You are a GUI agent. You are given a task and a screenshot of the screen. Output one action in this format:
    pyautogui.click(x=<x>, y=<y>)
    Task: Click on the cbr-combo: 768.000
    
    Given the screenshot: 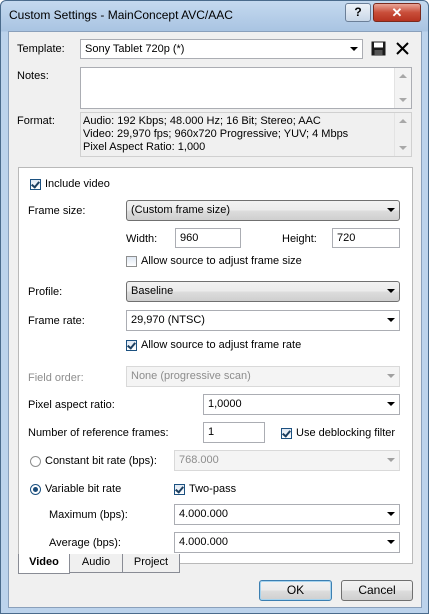 What is the action you would take?
    pyautogui.click(x=287, y=460)
    